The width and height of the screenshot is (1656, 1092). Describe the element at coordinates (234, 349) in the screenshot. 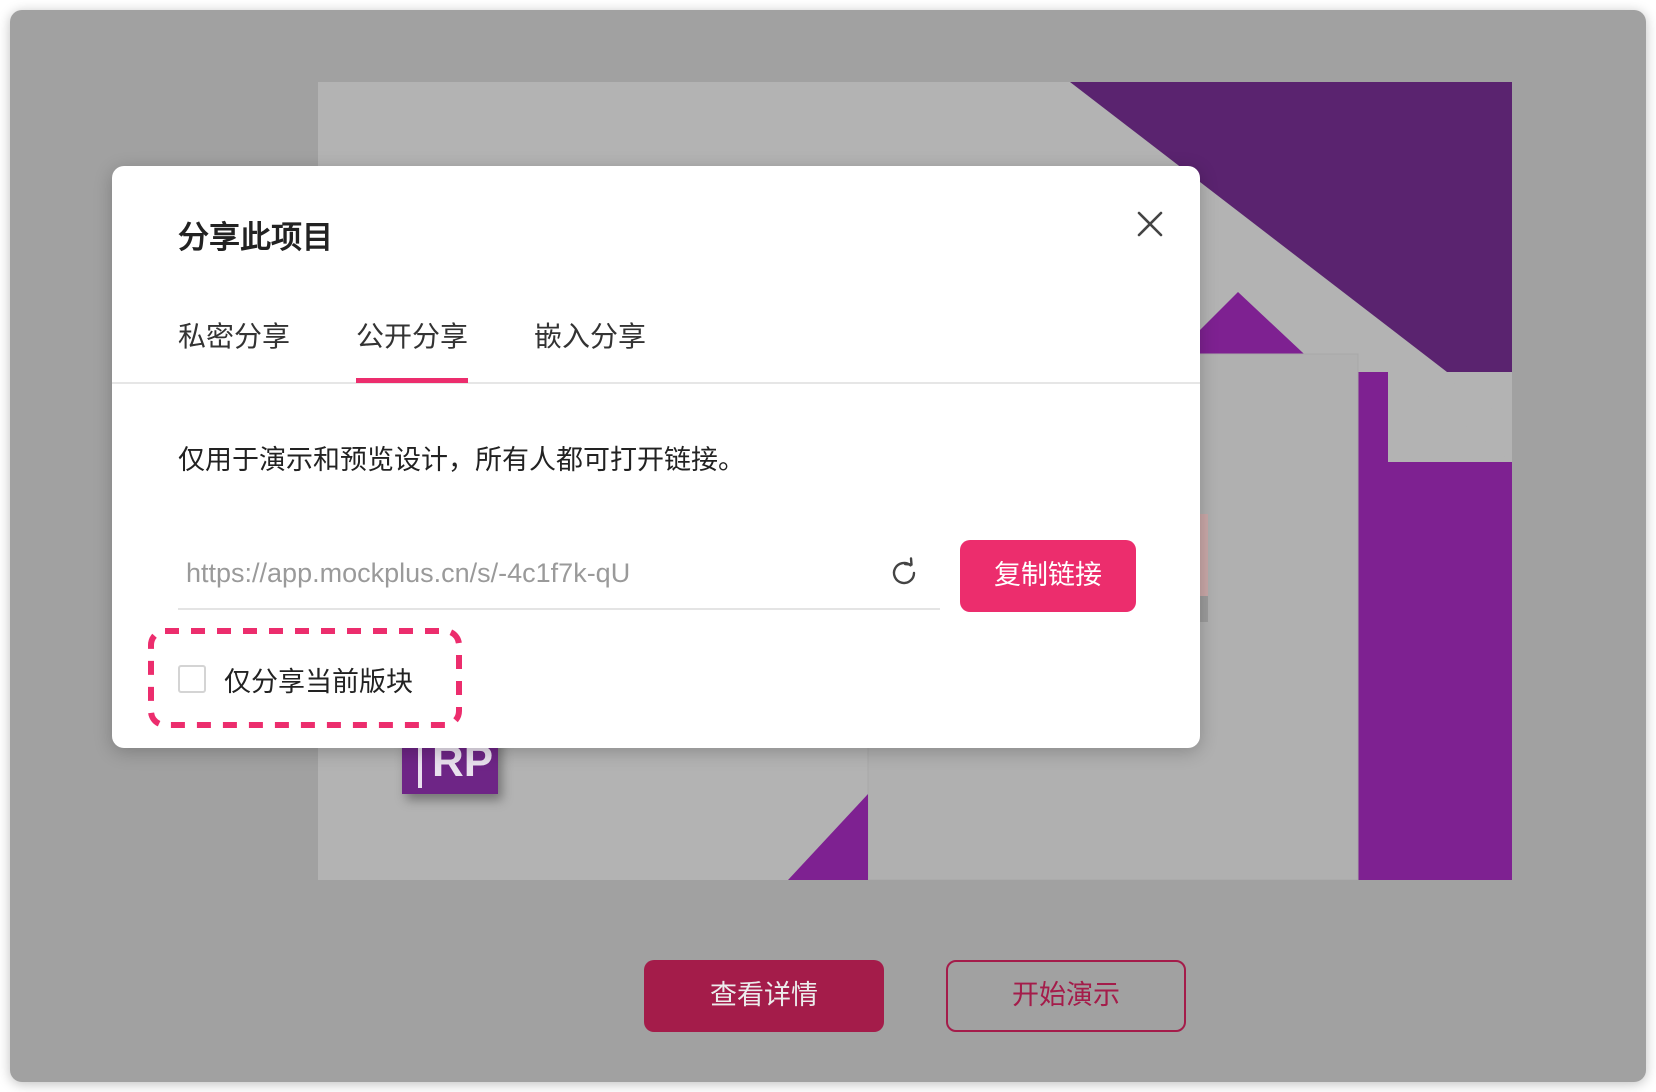

I see `tab-private-share: 私密分享` at that location.